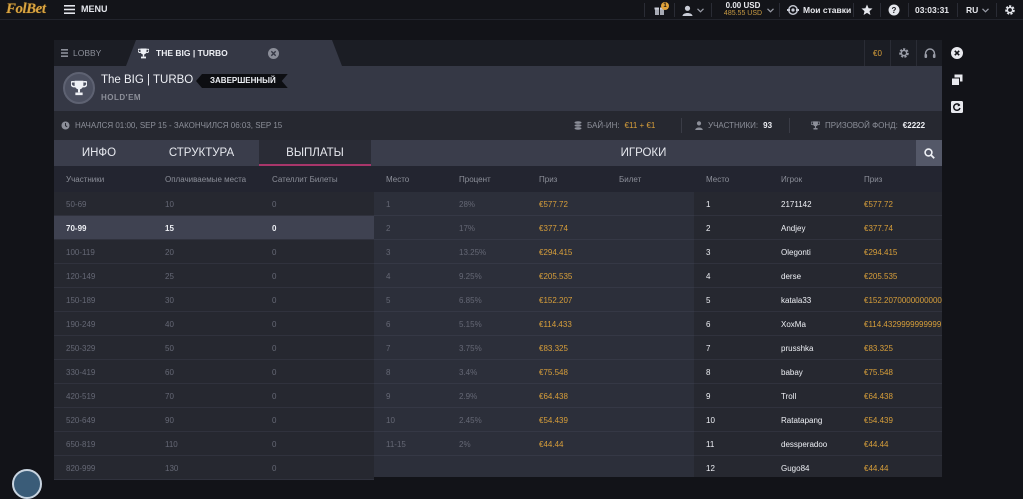  Describe the element at coordinates (26, 9) in the screenshot. I see `site-logo: FolBet` at that location.